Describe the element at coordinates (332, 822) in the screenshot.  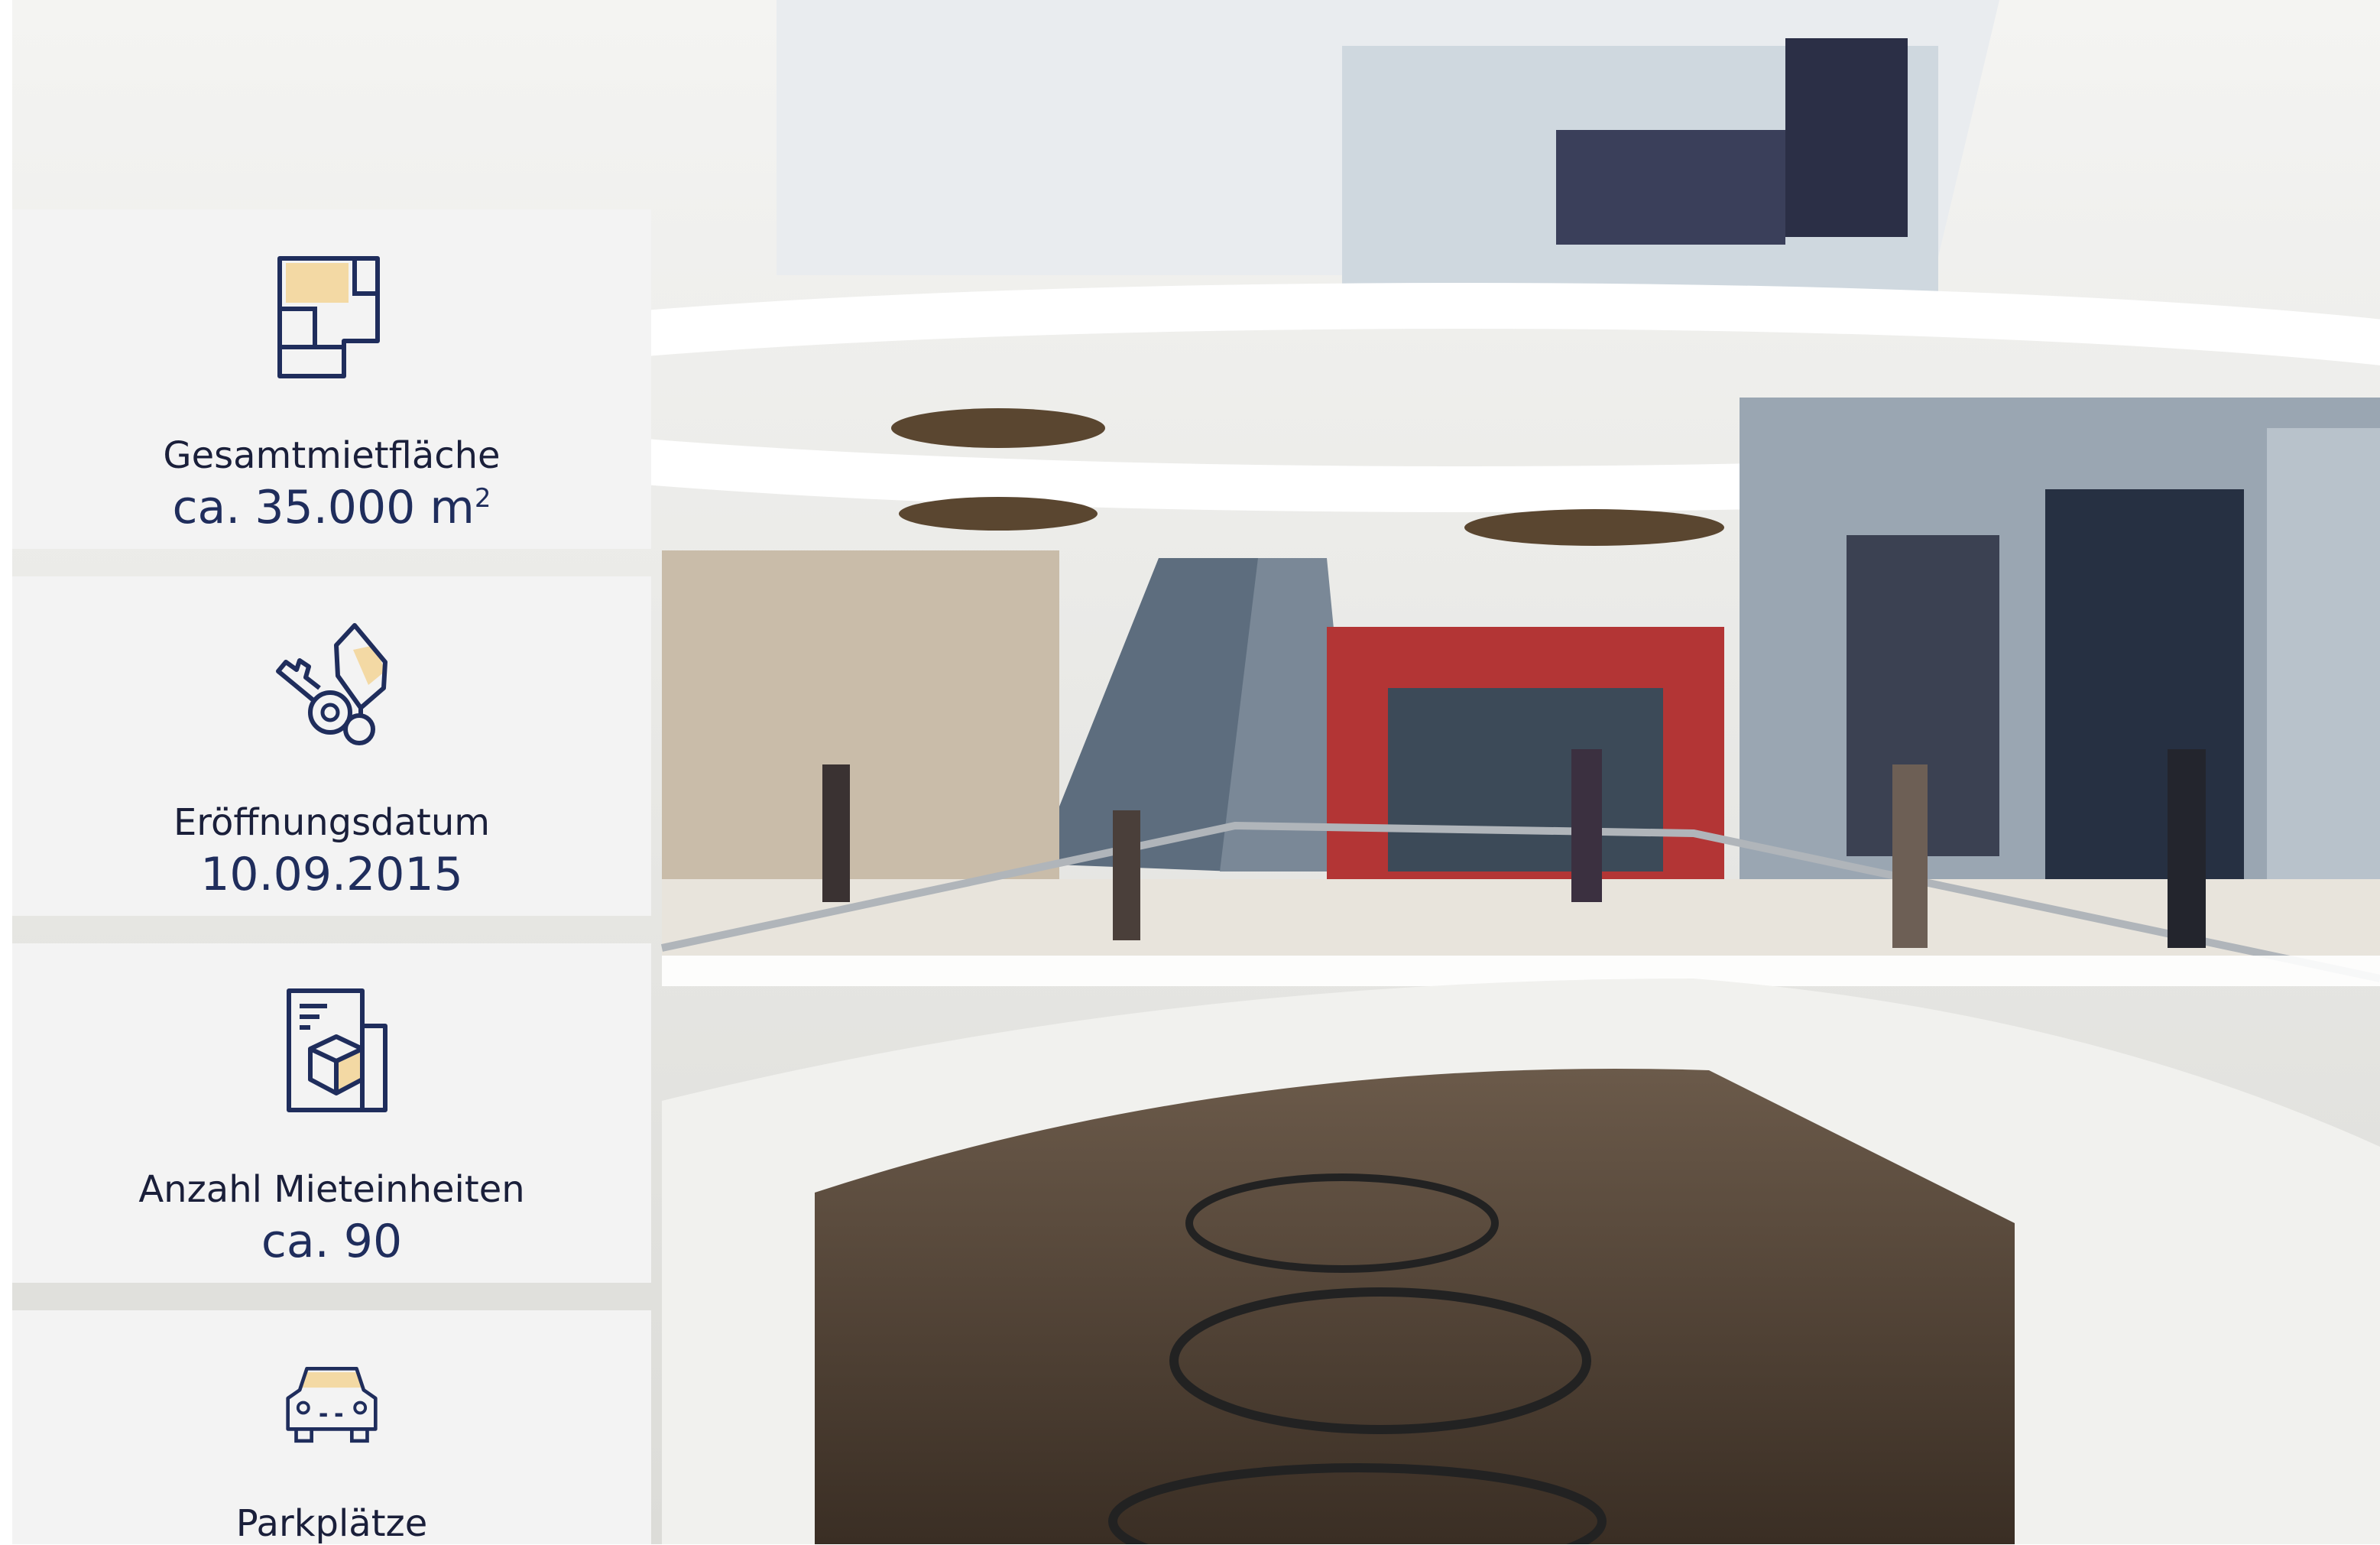
I see `fact-label: Eröffnungsdatum` at that location.